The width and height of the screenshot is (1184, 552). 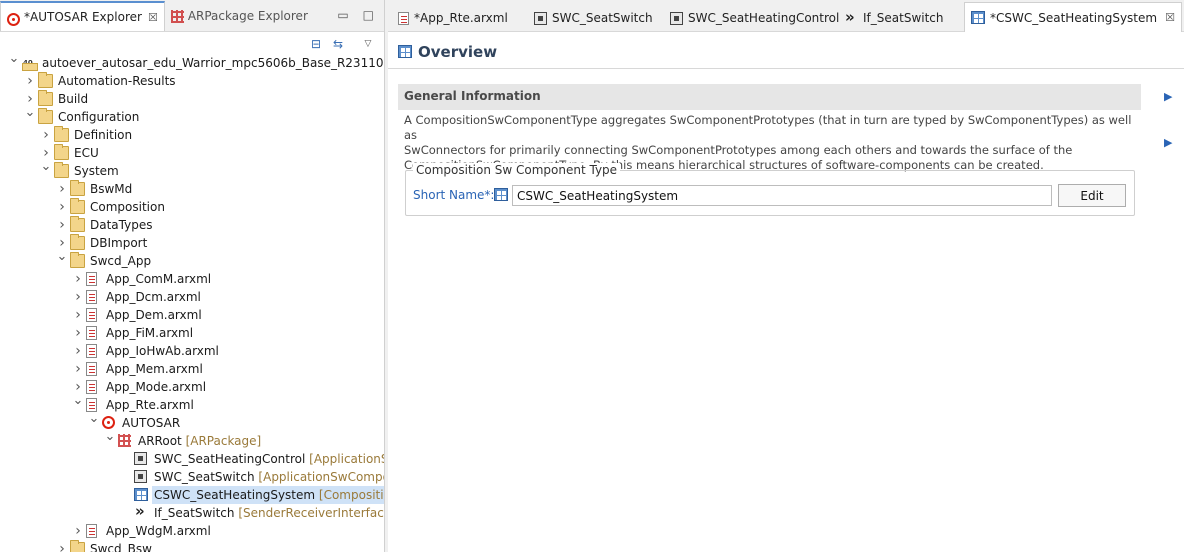 I want to click on tree-item: › Automation-Results, so click(x=192, y=81).